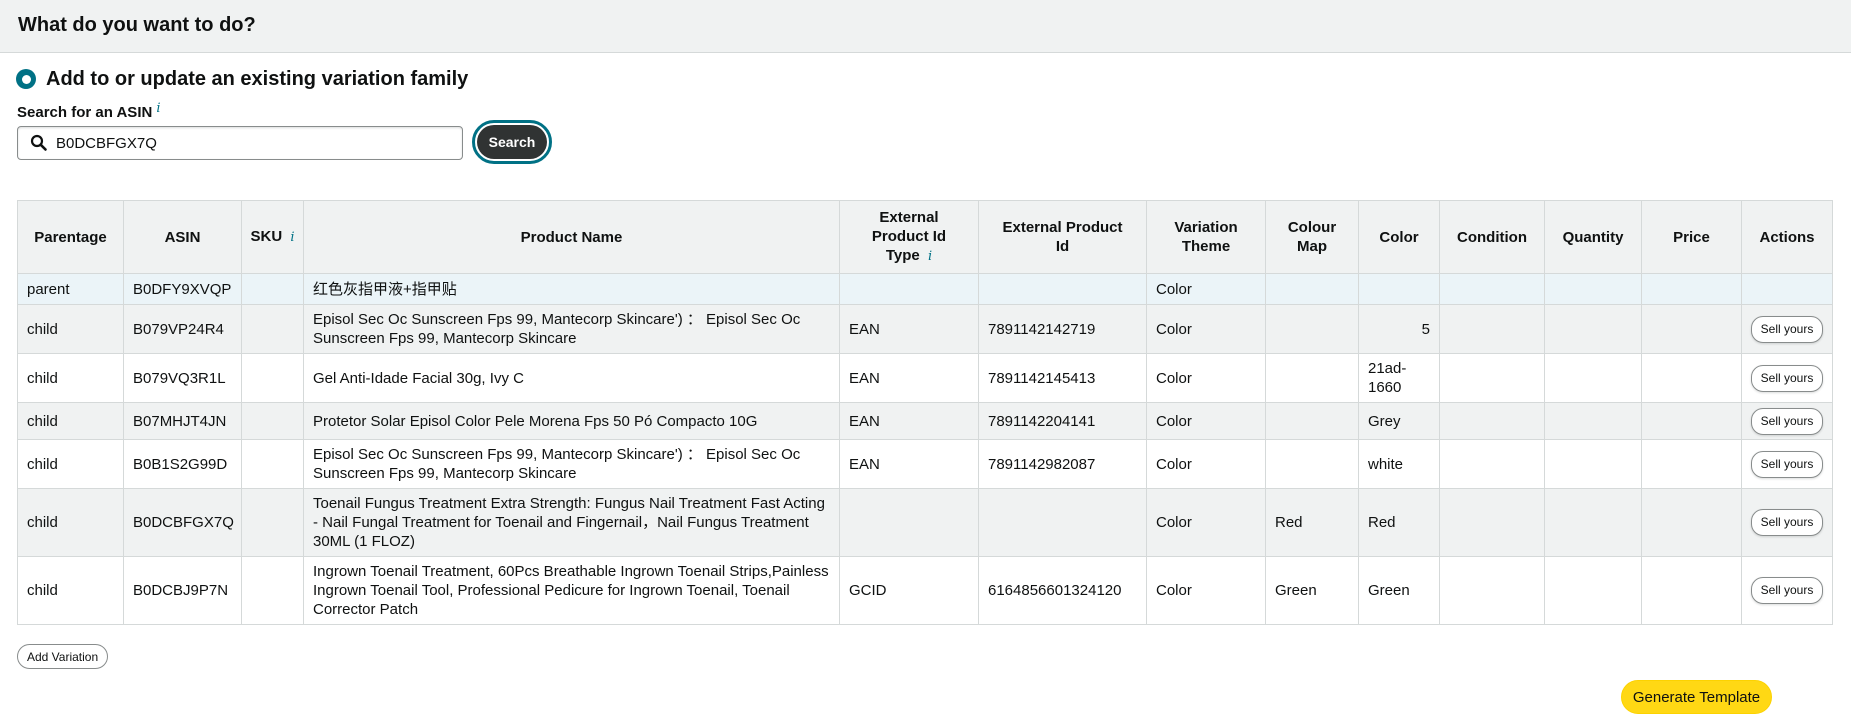  Describe the element at coordinates (63, 656) in the screenshot. I see `add-variation-button: Add Variation` at that location.